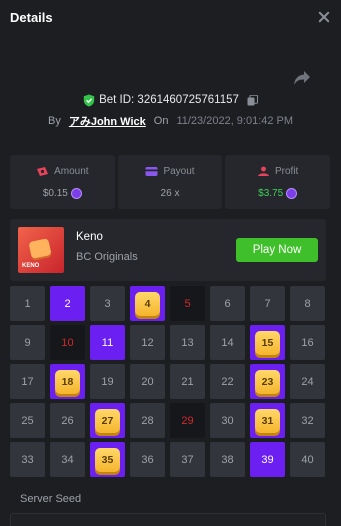 This screenshot has height=526, width=341. Describe the element at coordinates (107, 257) in the screenshot. I see `game-provider: BC Originals` at that location.